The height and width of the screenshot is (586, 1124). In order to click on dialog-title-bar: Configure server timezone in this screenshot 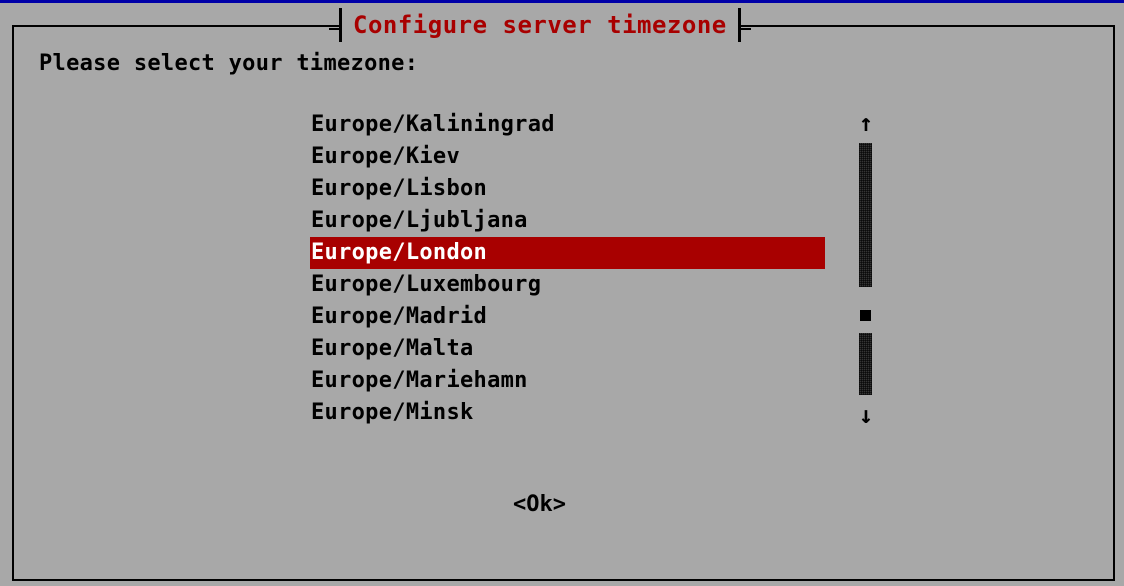, I will do `click(540, 25)`.